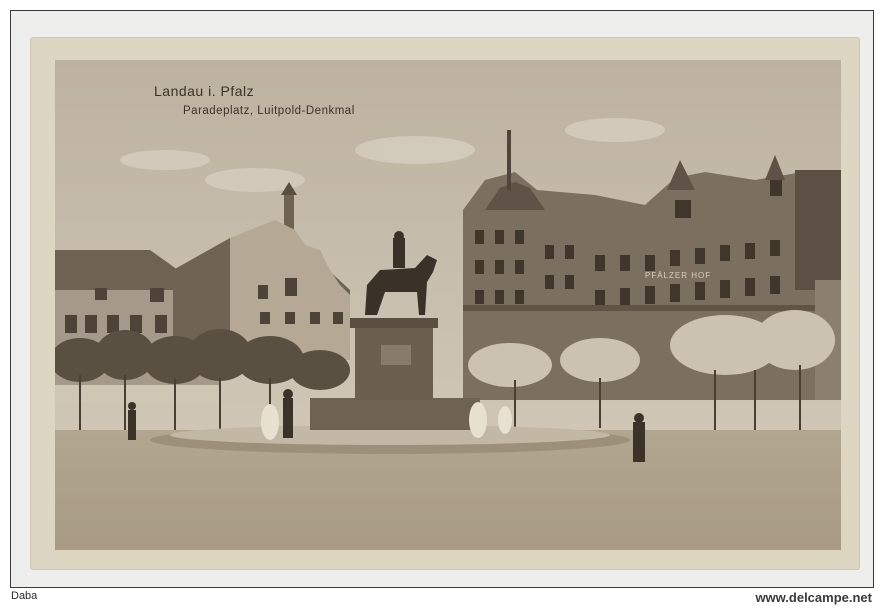  Describe the element at coordinates (269, 111) in the screenshot. I see `caption-subtitle: Paradeplatz, Luitpold-Denkmal` at that location.